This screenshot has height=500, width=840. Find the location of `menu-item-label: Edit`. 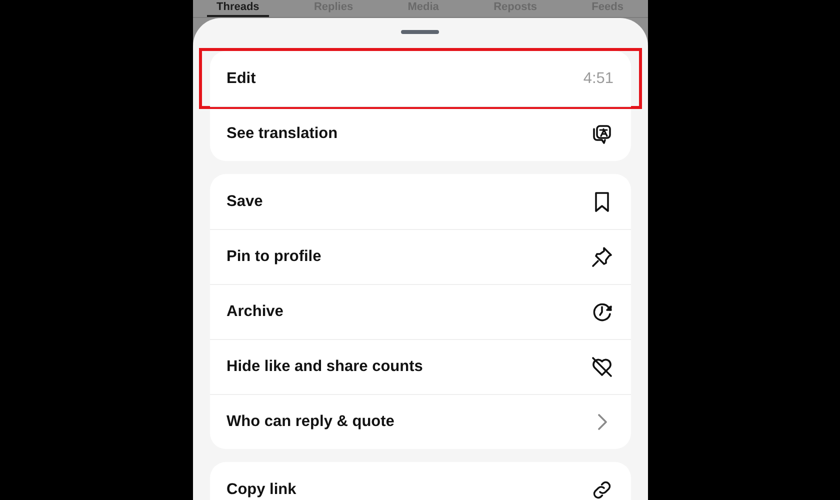

menu-item-label: Edit is located at coordinates (241, 79).